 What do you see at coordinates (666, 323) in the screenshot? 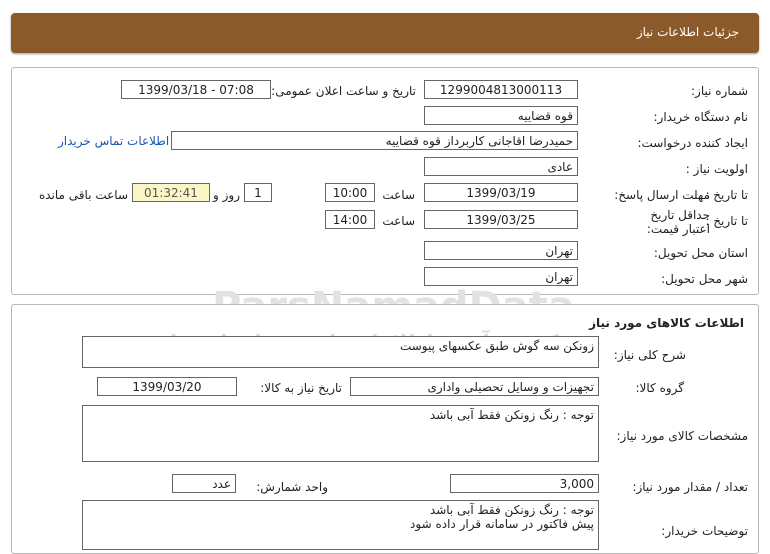
I see `goods-section-title: اطلاعات کالاهای مورد نیاز` at bounding box center [666, 323].